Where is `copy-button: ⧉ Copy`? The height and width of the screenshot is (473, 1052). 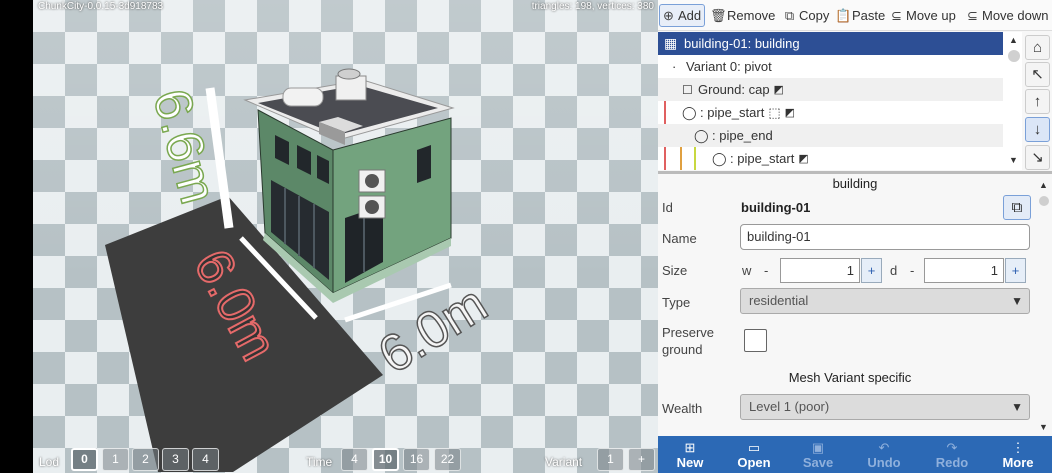
copy-button: ⧉ Copy is located at coordinates (806, 15).